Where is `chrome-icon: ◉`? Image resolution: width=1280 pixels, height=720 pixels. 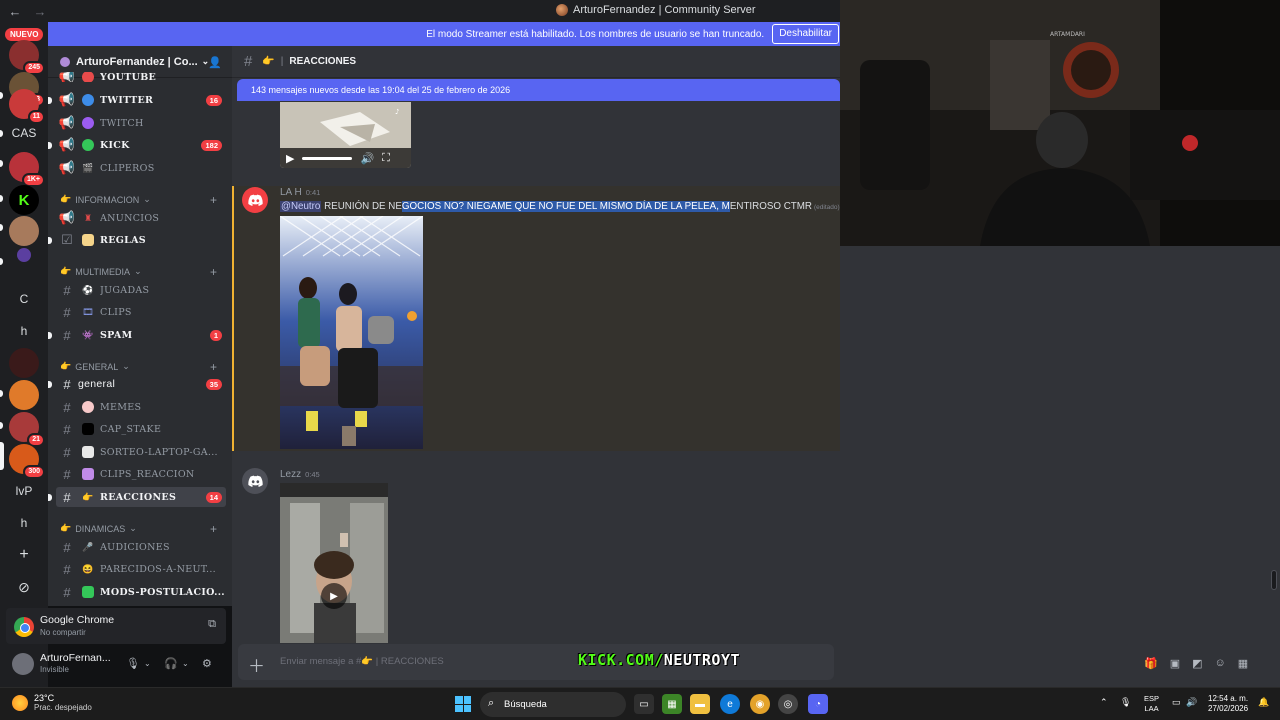
chrome-icon: ◉ is located at coordinates (760, 704).